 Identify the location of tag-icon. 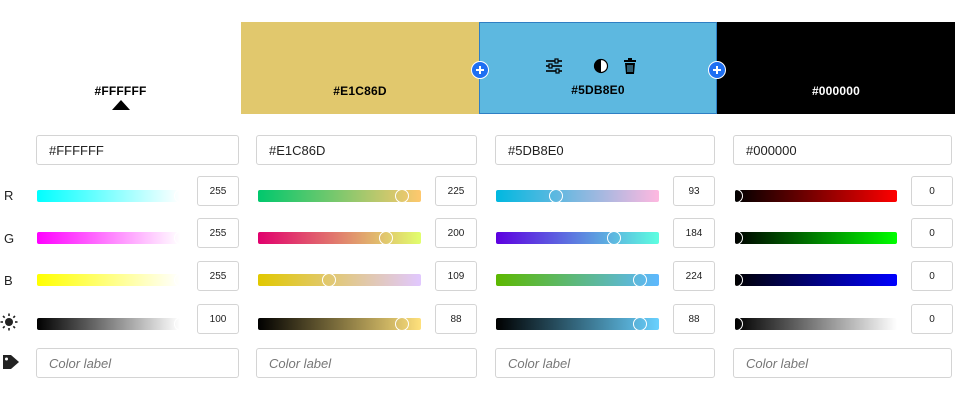
(11, 364).